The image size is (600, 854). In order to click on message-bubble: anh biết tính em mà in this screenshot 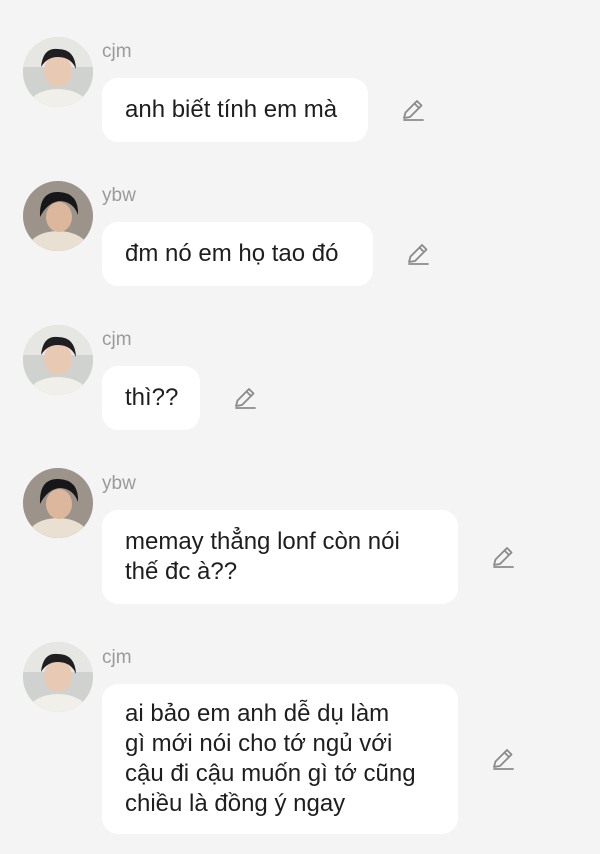, I will do `click(235, 110)`.